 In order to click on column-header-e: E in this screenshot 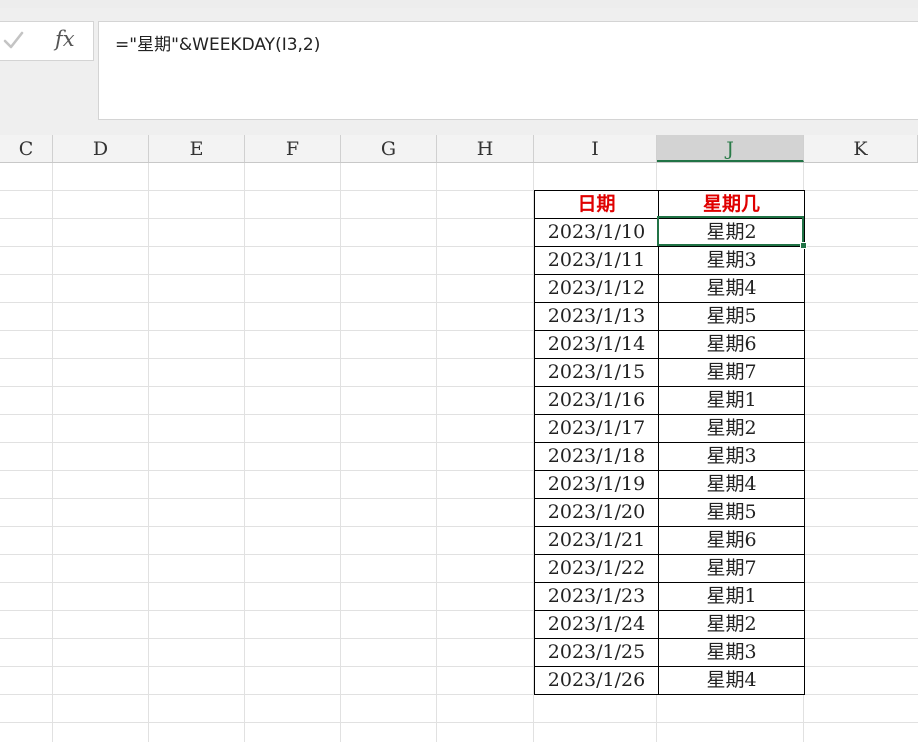, I will do `click(197, 148)`.